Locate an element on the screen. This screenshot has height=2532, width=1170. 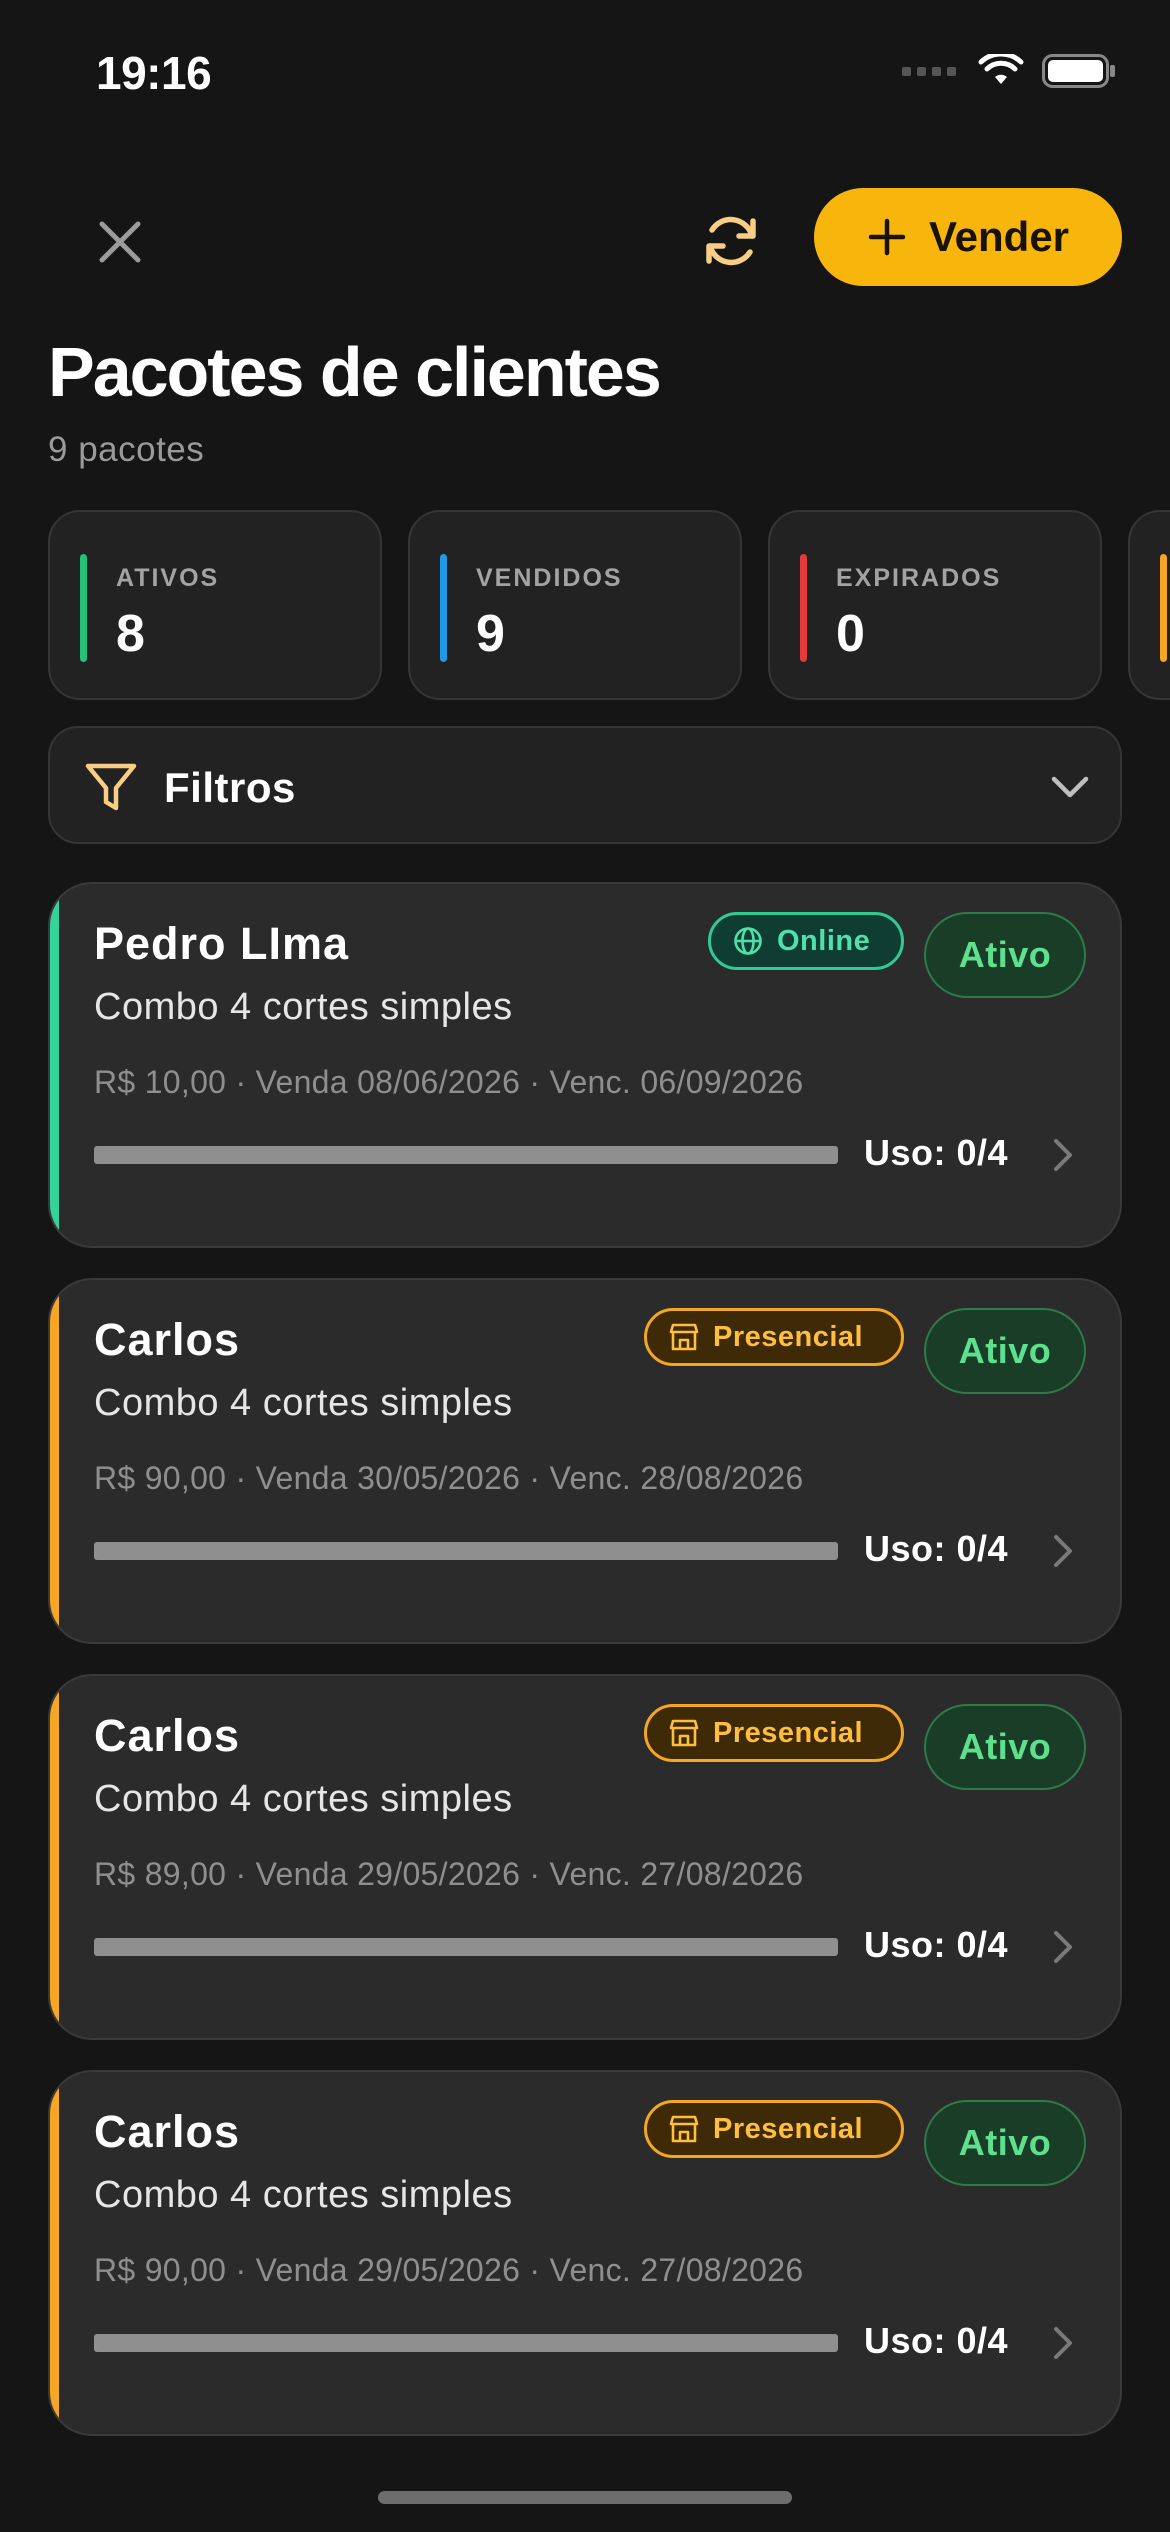
stat-value: 8 is located at coordinates (130, 634).